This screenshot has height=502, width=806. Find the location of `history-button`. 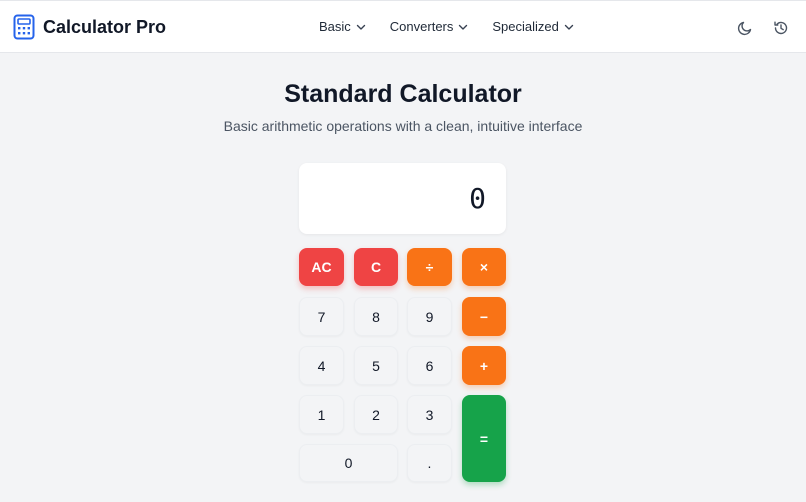

history-button is located at coordinates (781, 28).